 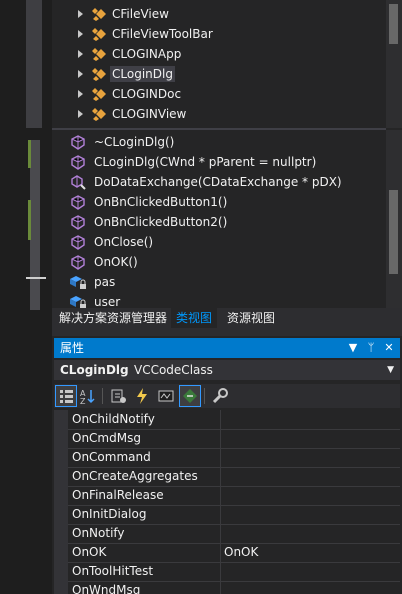 I want to click on alphabetical-icon: AZ, so click(x=88, y=396).